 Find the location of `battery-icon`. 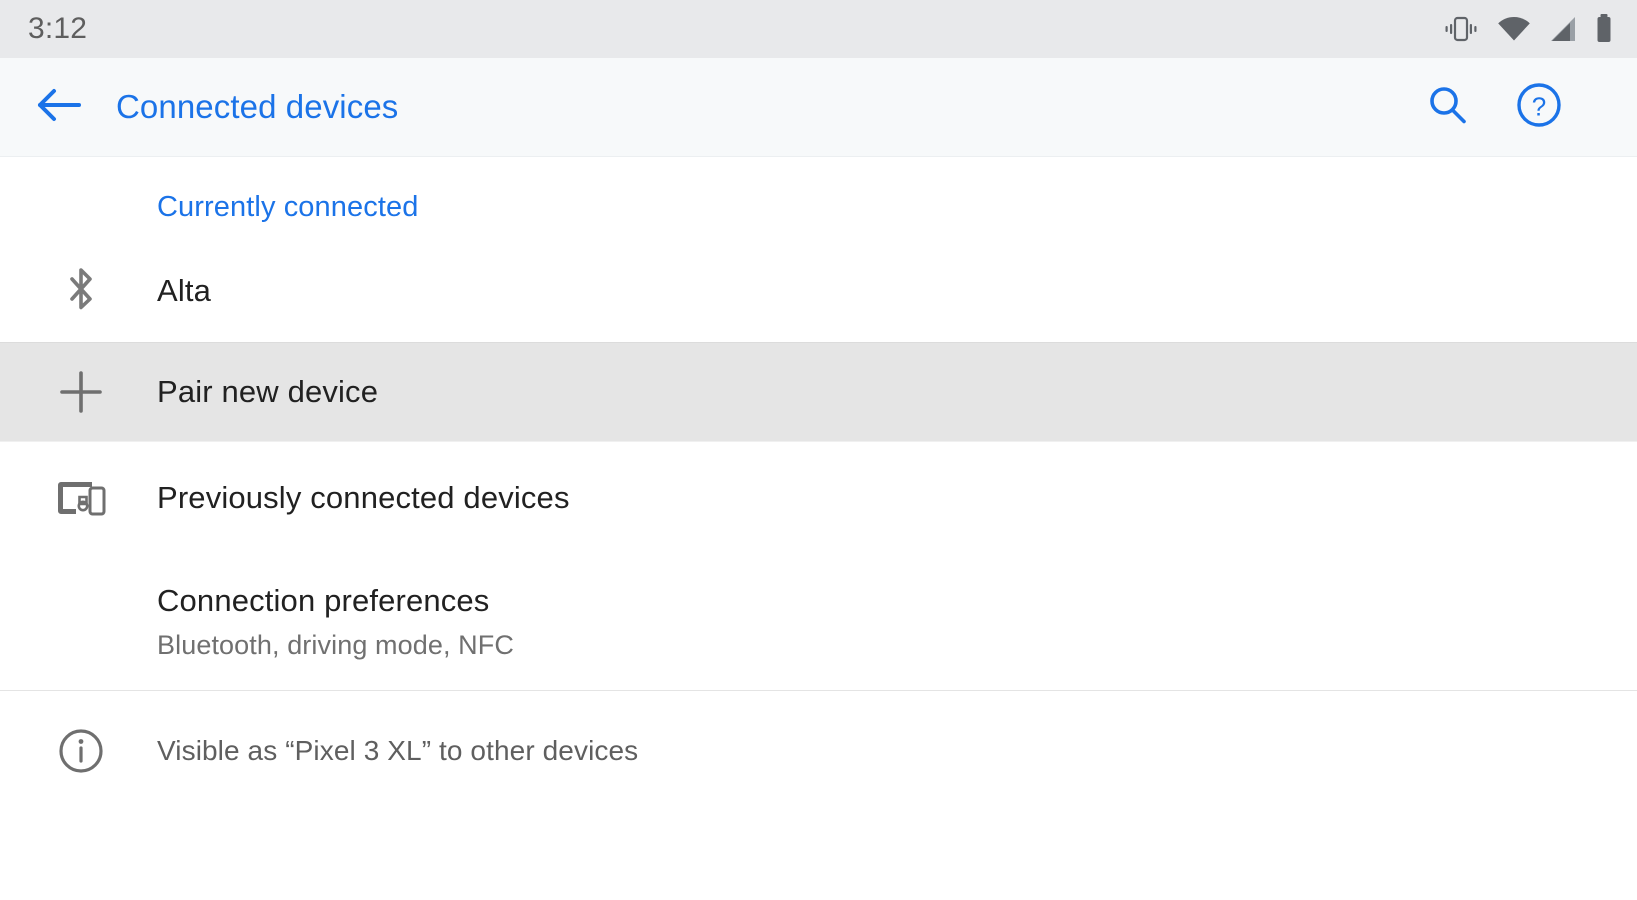

battery-icon is located at coordinates (1604, 29).